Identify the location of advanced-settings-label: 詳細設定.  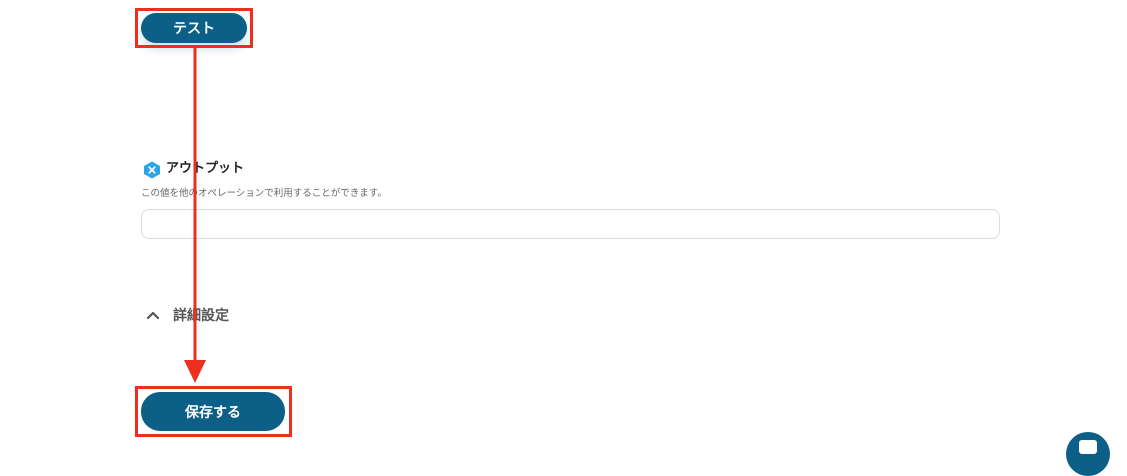
(201, 316).